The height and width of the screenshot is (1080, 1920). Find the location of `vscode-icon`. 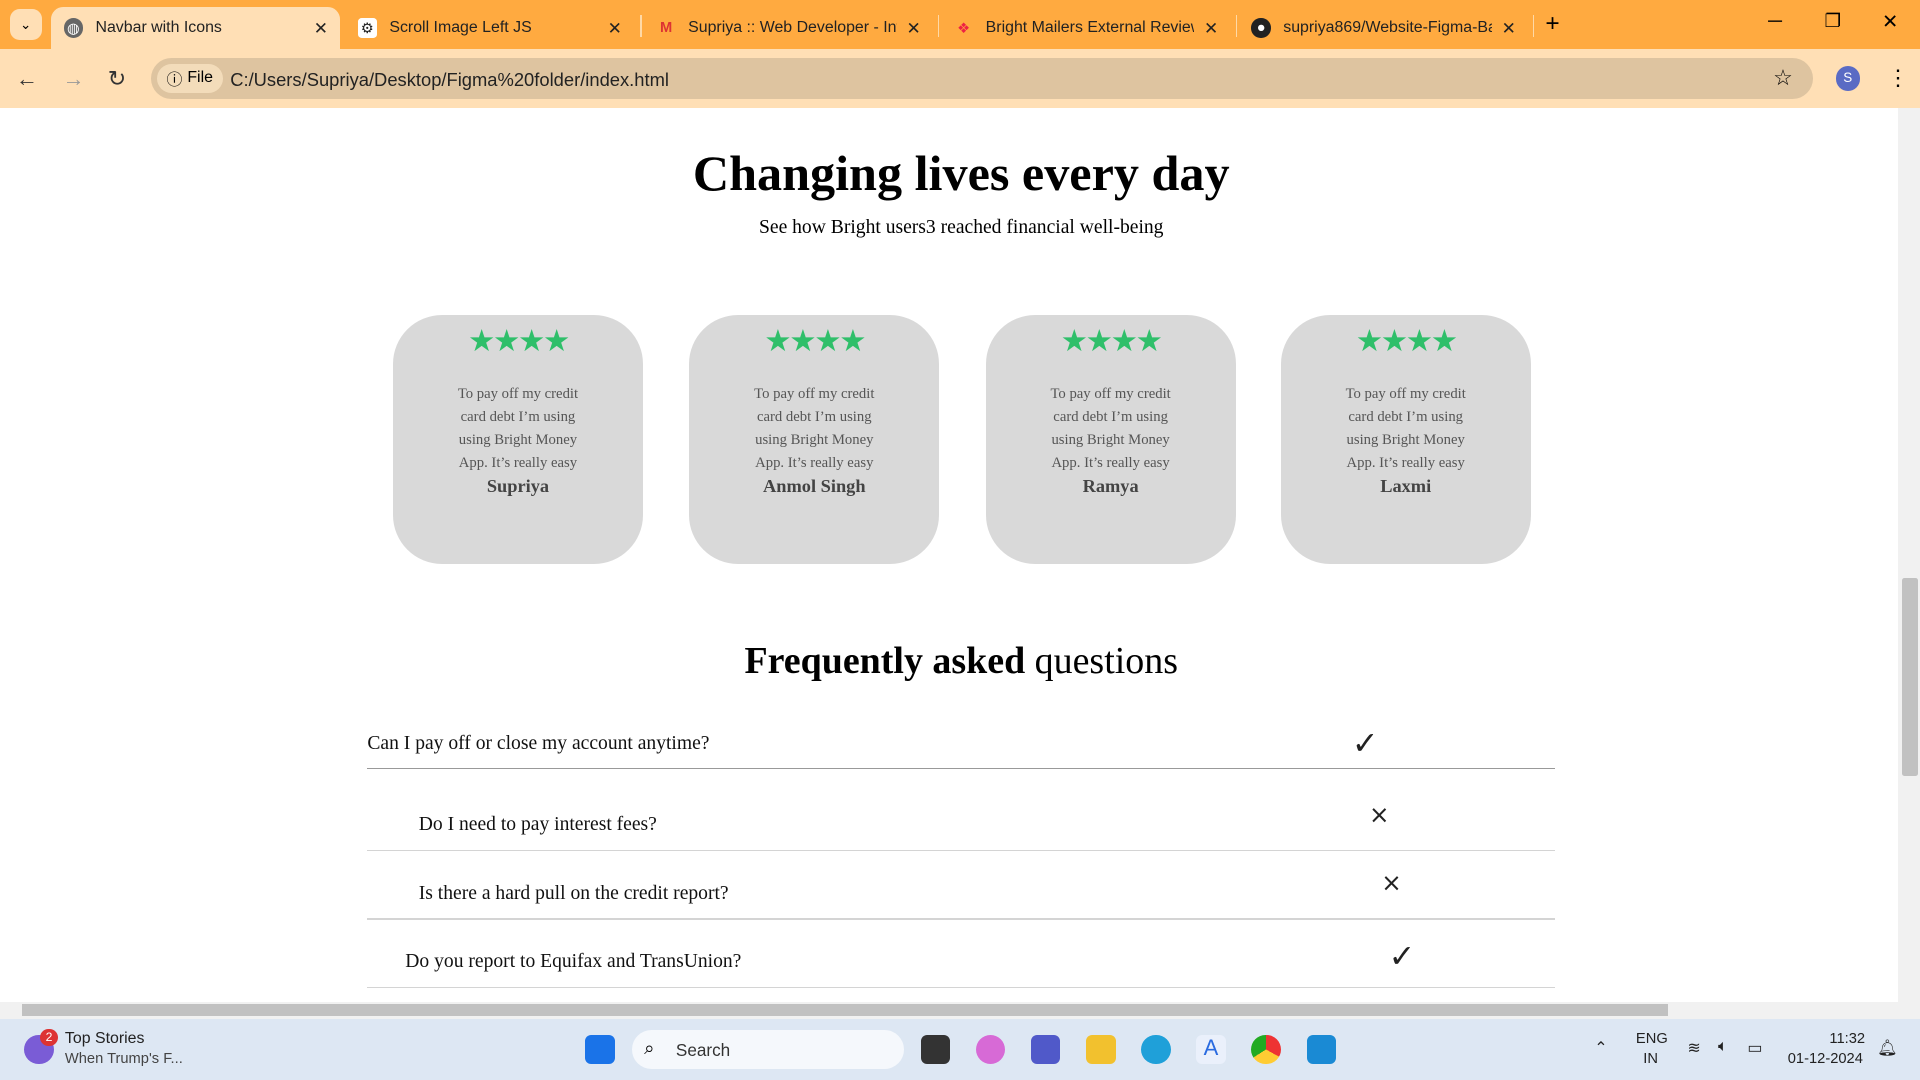

vscode-icon is located at coordinates (1321, 1049).